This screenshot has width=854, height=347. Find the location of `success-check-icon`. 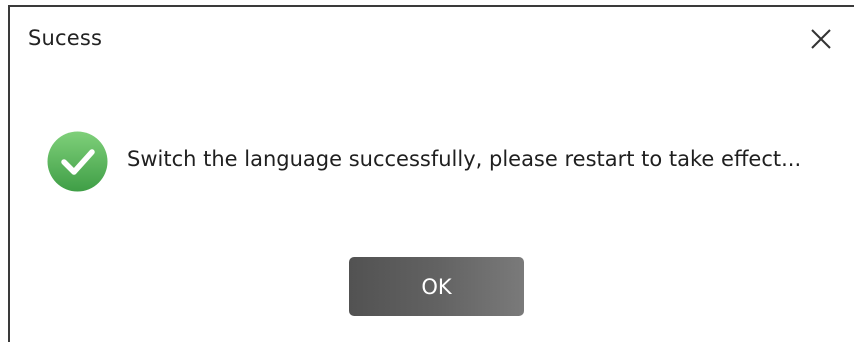

success-check-icon is located at coordinates (77, 161).